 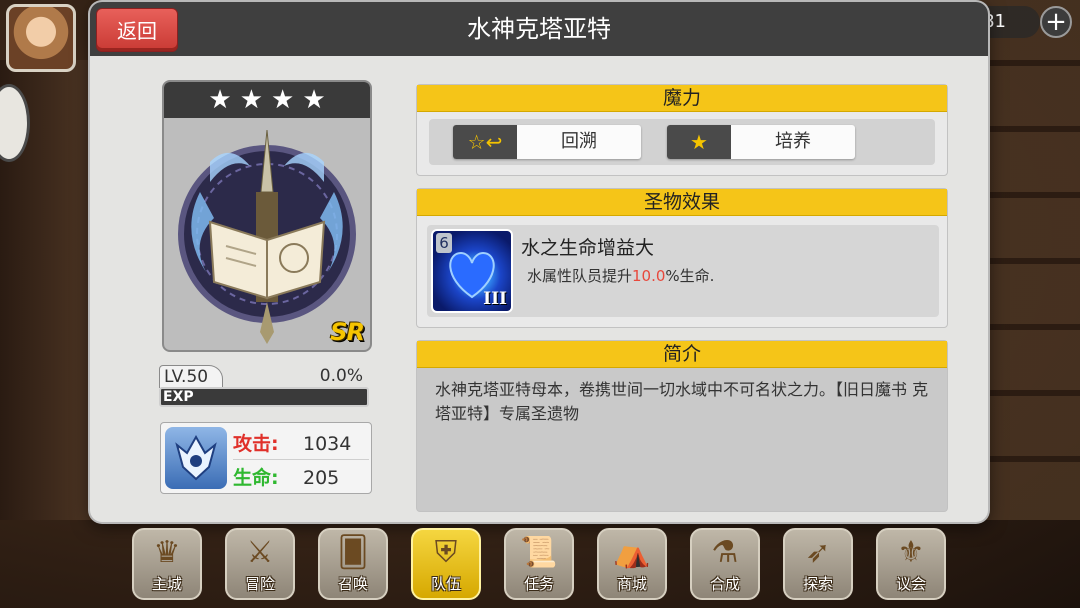 I want to click on stat-attack-label: 攻击:, so click(x=256, y=444).